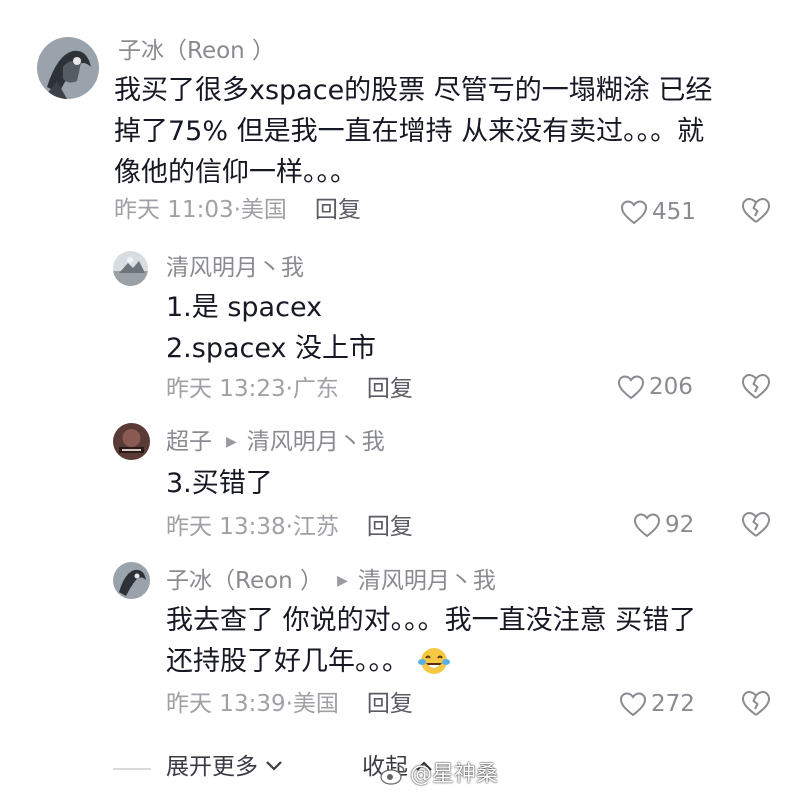 The height and width of the screenshot is (798, 800). I want to click on like-button: 451, so click(658, 212).